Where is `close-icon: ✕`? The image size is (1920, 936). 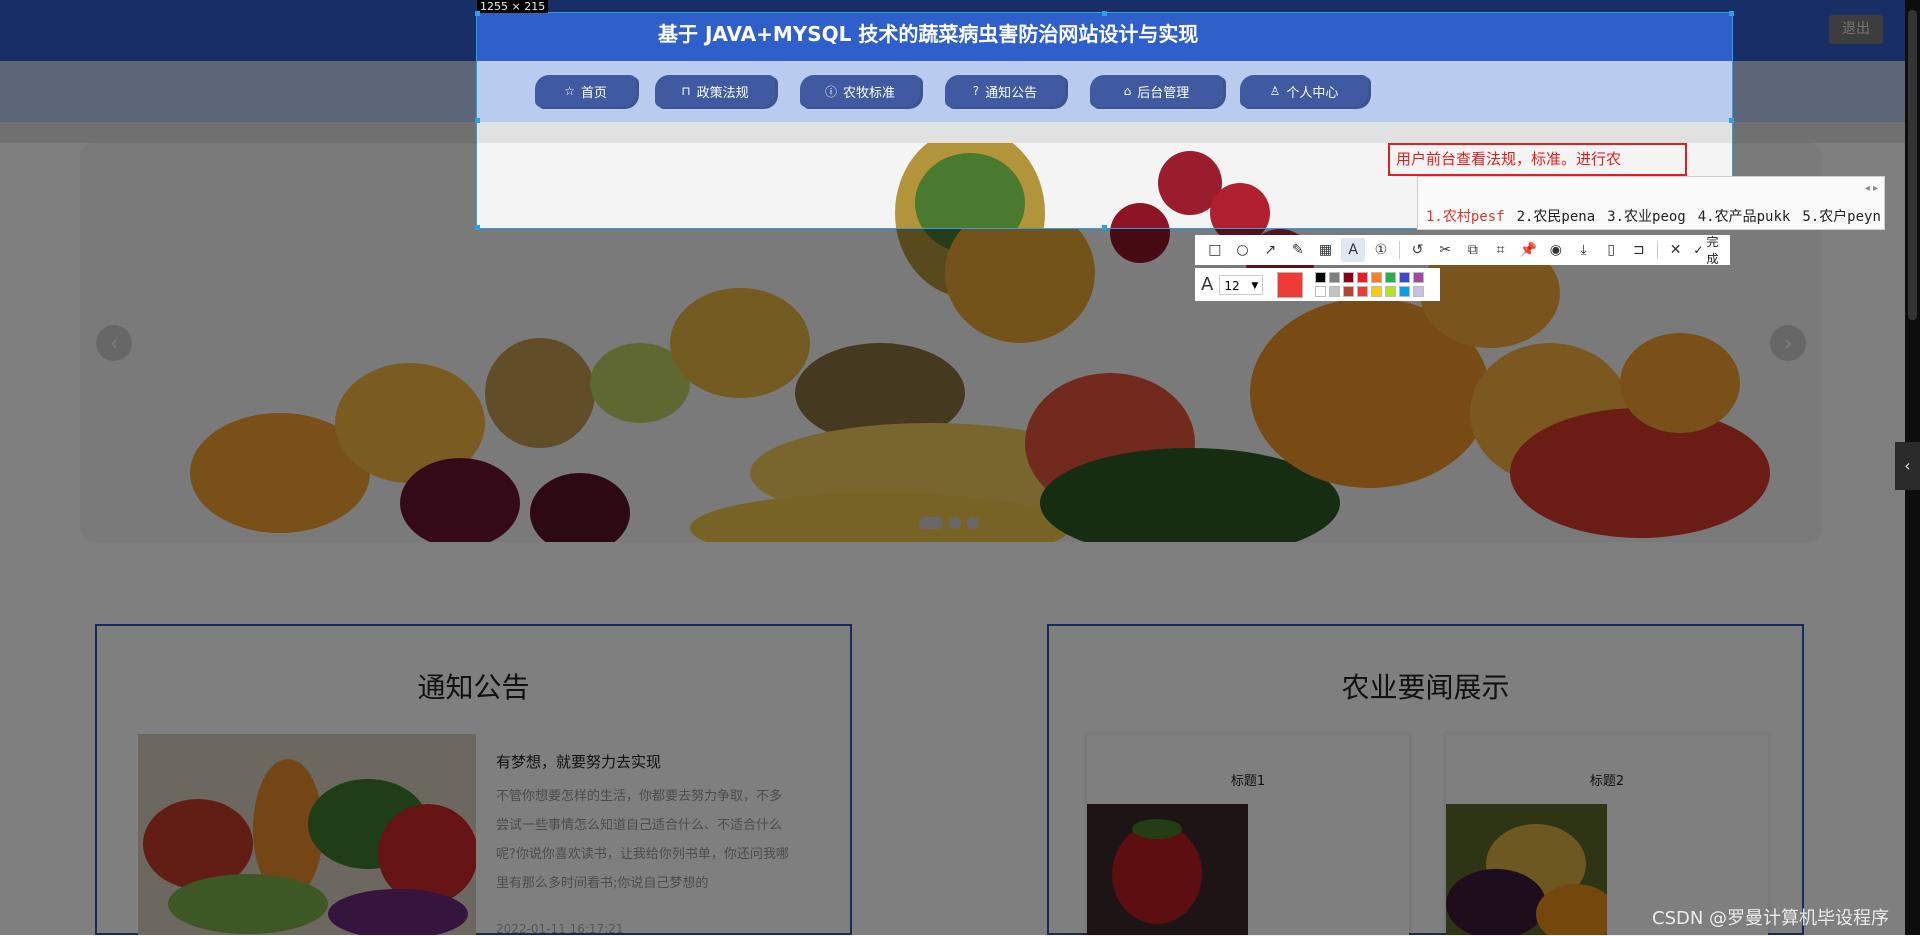
close-icon: ✕ is located at coordinates (1676, 250).